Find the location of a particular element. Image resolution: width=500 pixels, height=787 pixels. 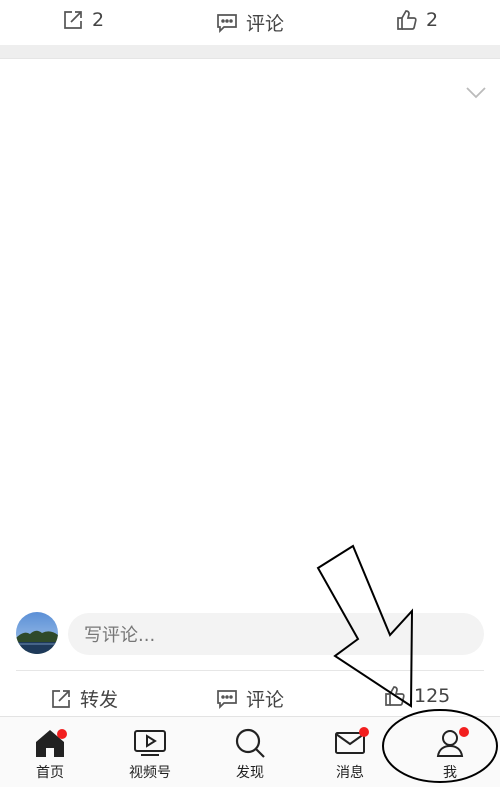

tab-messages-label: 消息 is located at coordinates (350, 773).